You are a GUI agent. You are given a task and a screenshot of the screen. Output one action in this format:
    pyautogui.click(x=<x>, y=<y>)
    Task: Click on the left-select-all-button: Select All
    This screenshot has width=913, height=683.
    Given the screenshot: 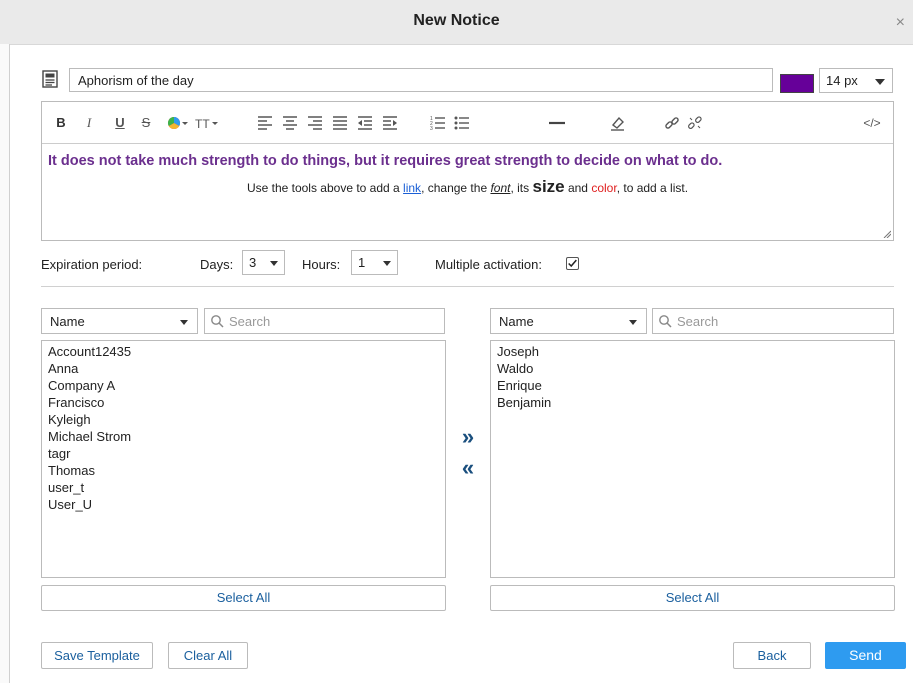 What is the action you would take?
    pyautogui.click(x=243, y=598)
    